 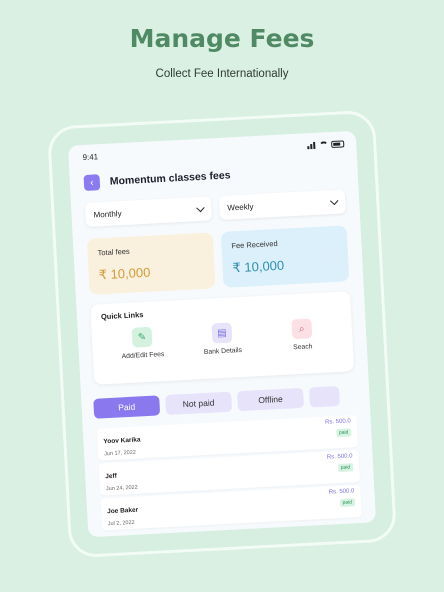 I want to click on payment-date: Jul 2, 2022, so click(x=121, y=523).